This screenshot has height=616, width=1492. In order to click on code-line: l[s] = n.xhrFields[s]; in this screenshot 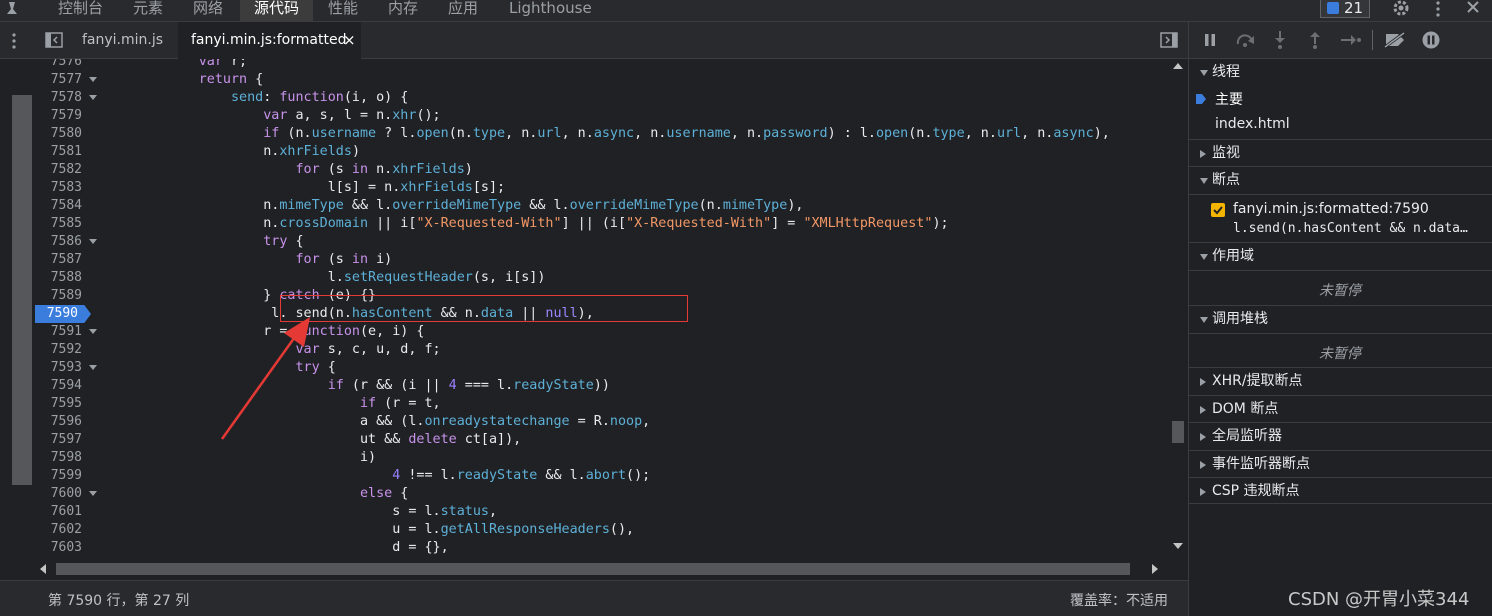, I will do `click(303, 188)`.